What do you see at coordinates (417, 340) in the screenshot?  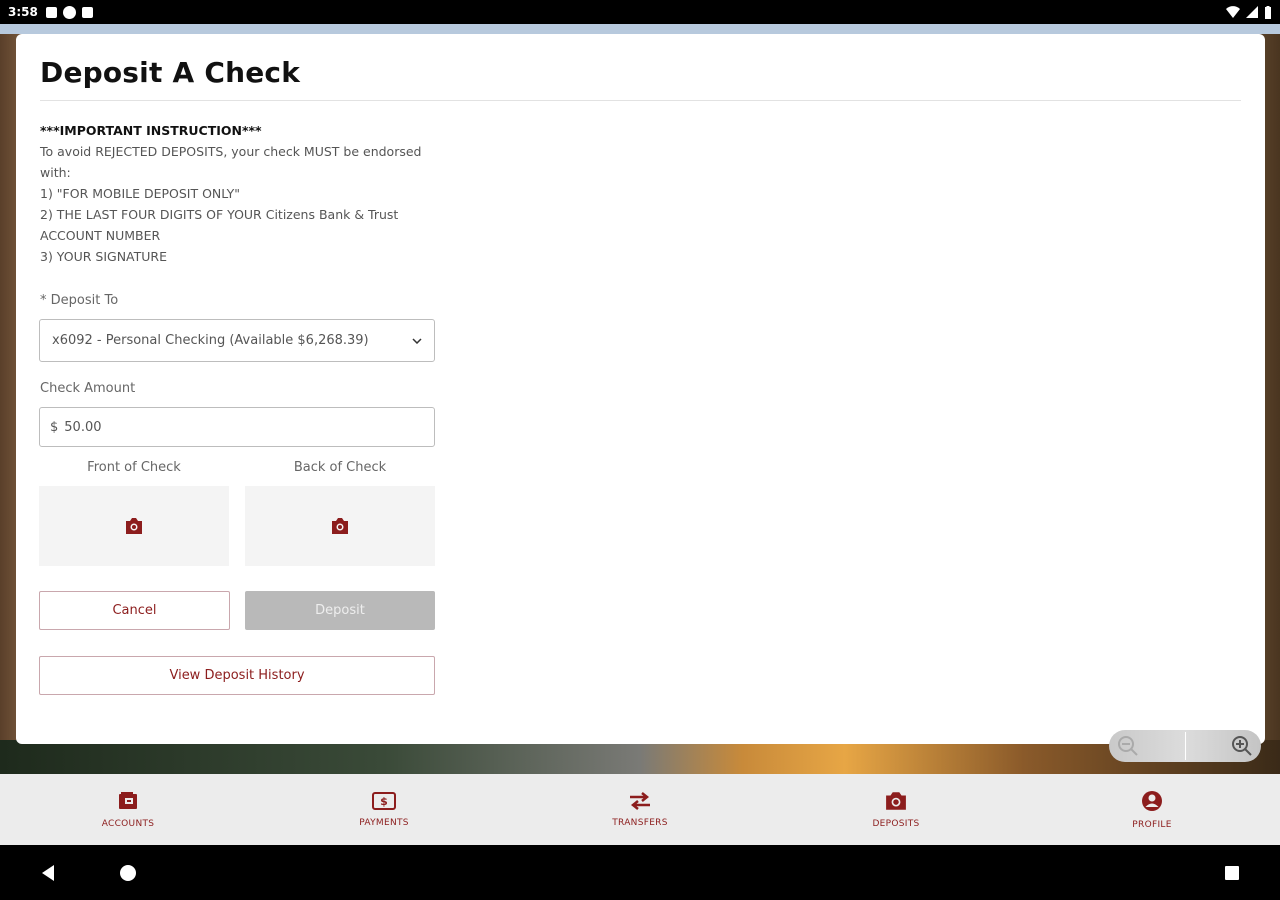 I see `chevron-down-icon` at bounding box center [417, 340].